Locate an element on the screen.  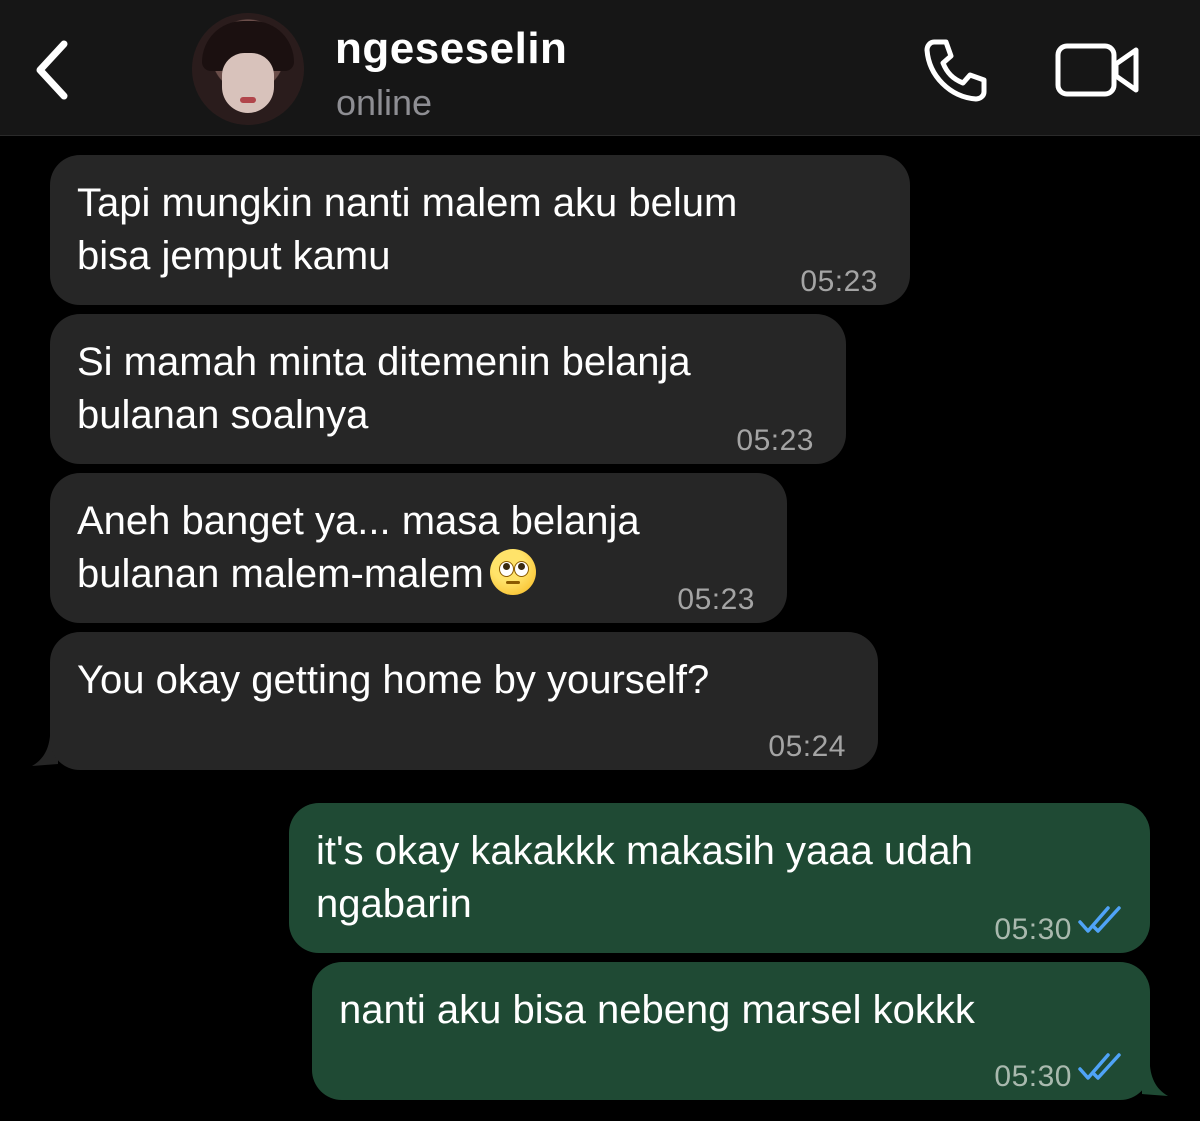
voice-call-button is located at coordinates (956, 70).